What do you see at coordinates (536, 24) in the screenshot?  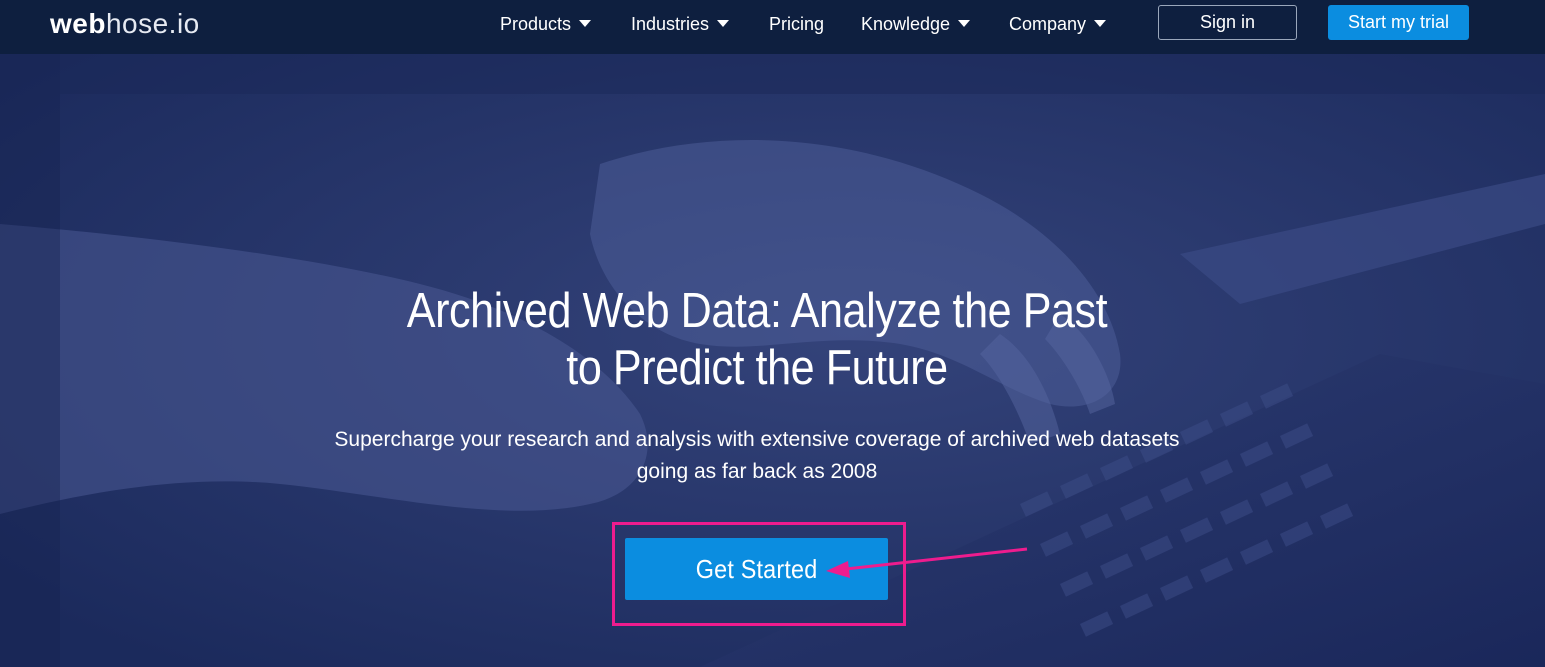 I see `nav-item-label: Products` at bounding box center [536, 24].